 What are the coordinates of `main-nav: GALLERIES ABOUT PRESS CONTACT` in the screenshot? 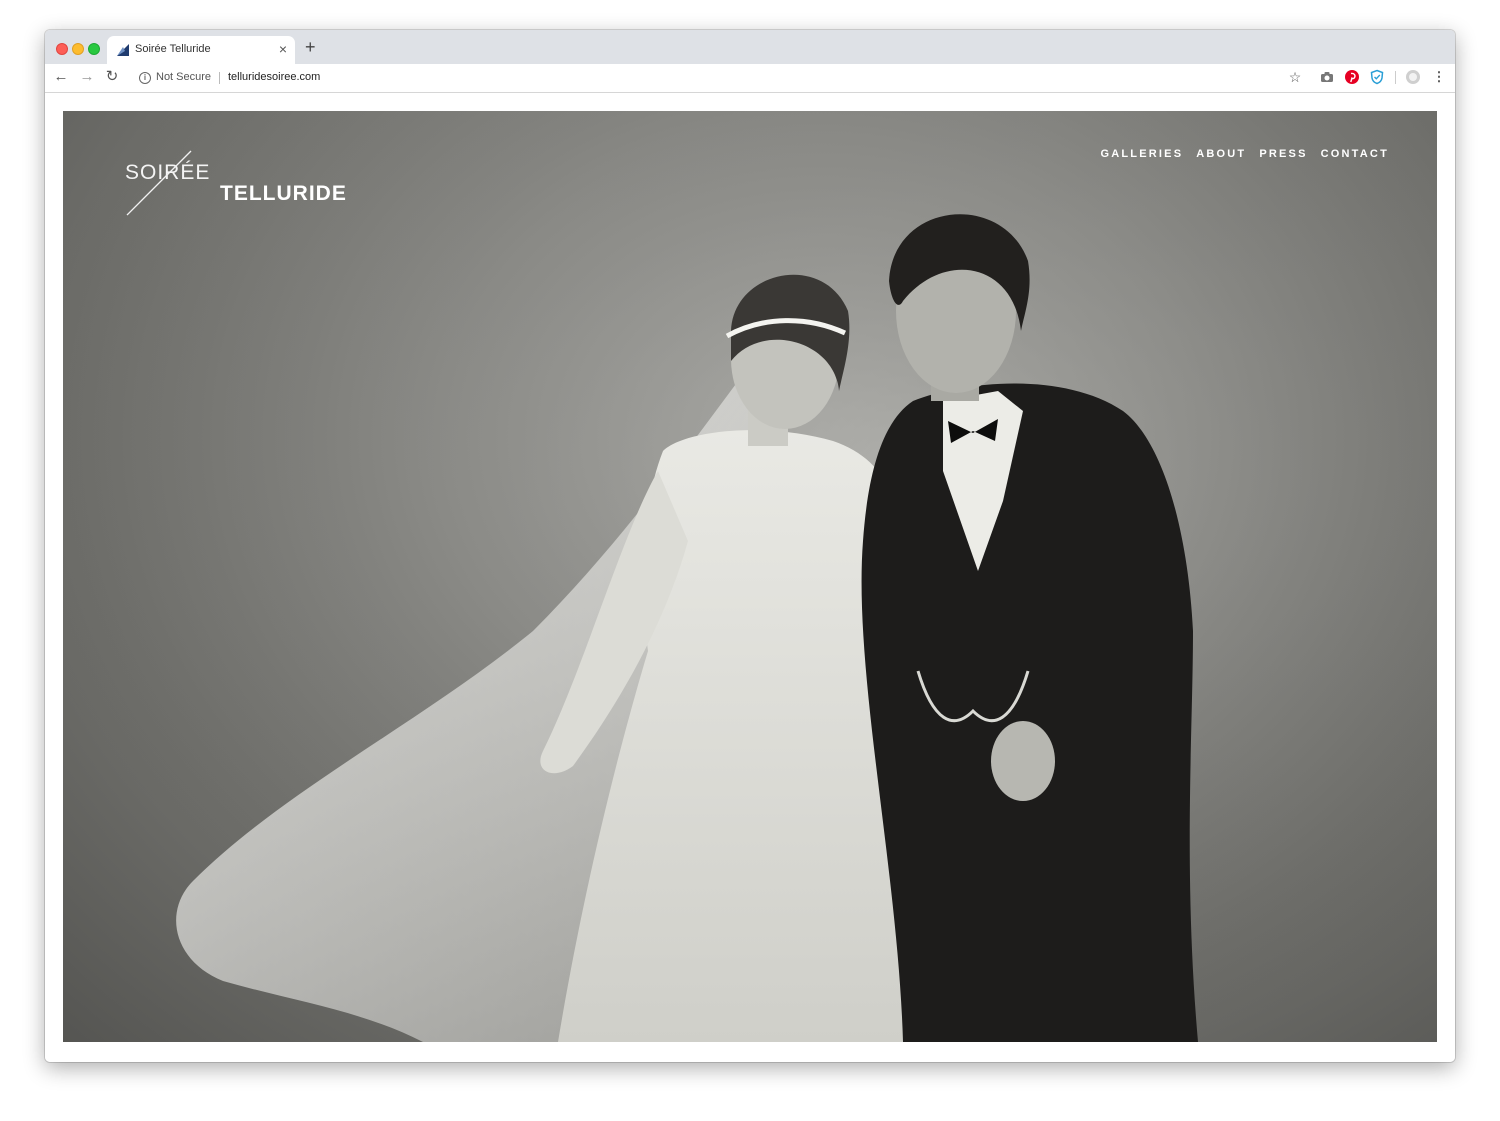 It's located at (1244, 154).